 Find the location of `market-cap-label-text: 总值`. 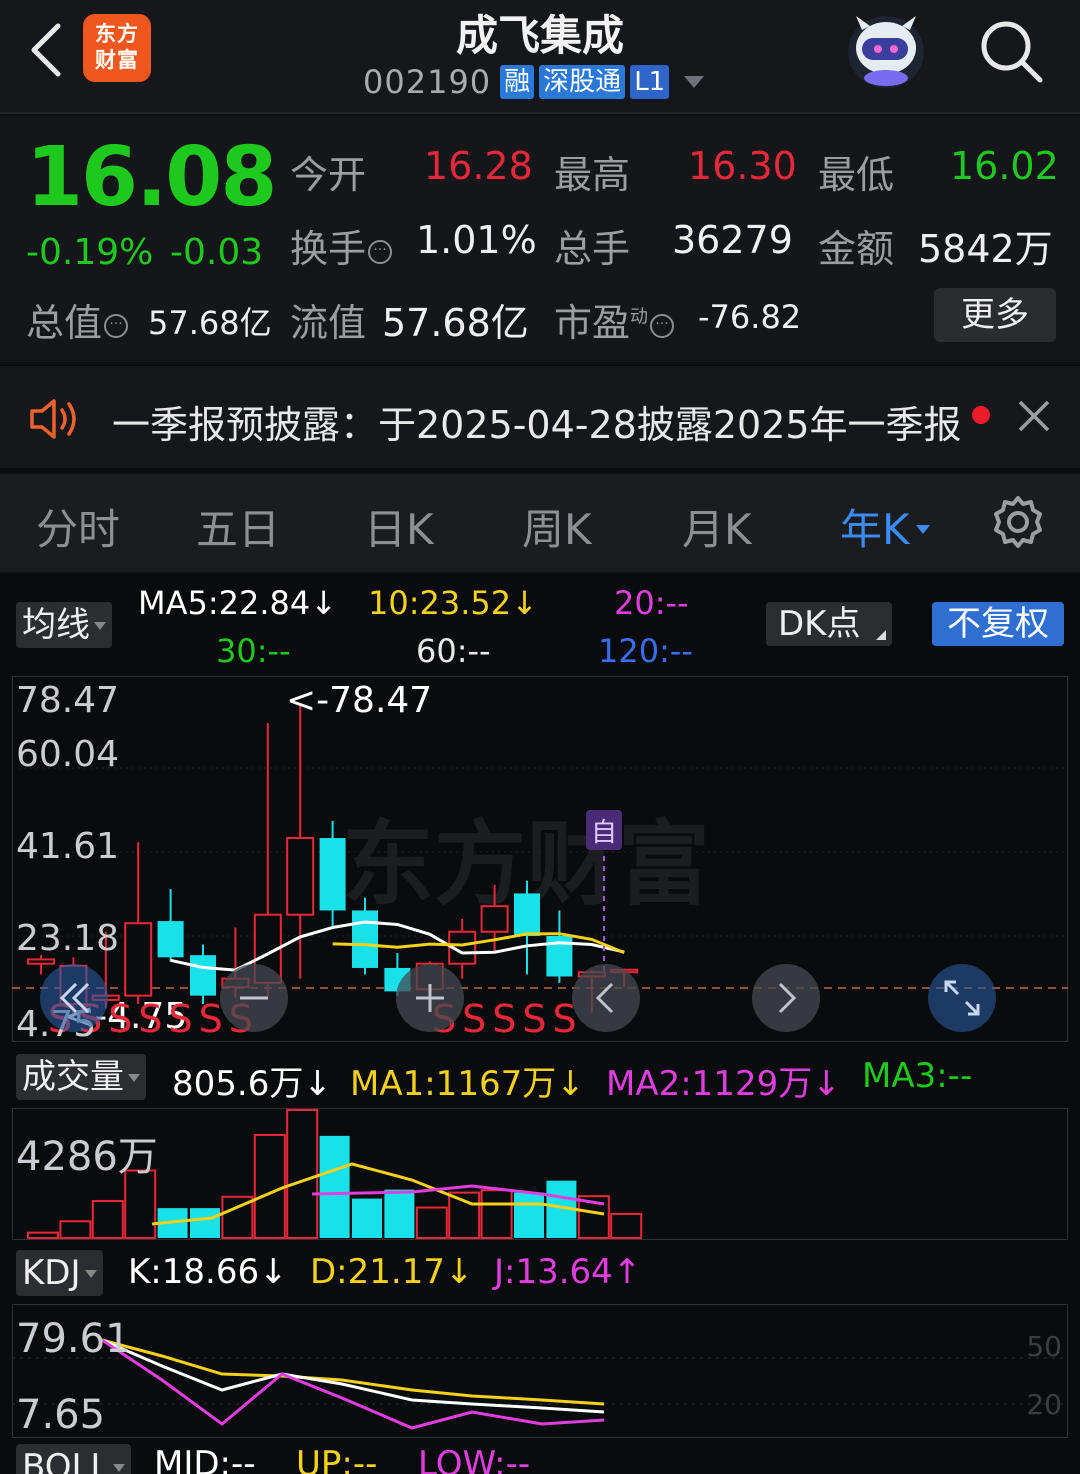

market-cap-label-text: 总值 is located at coordinates (64, 323).